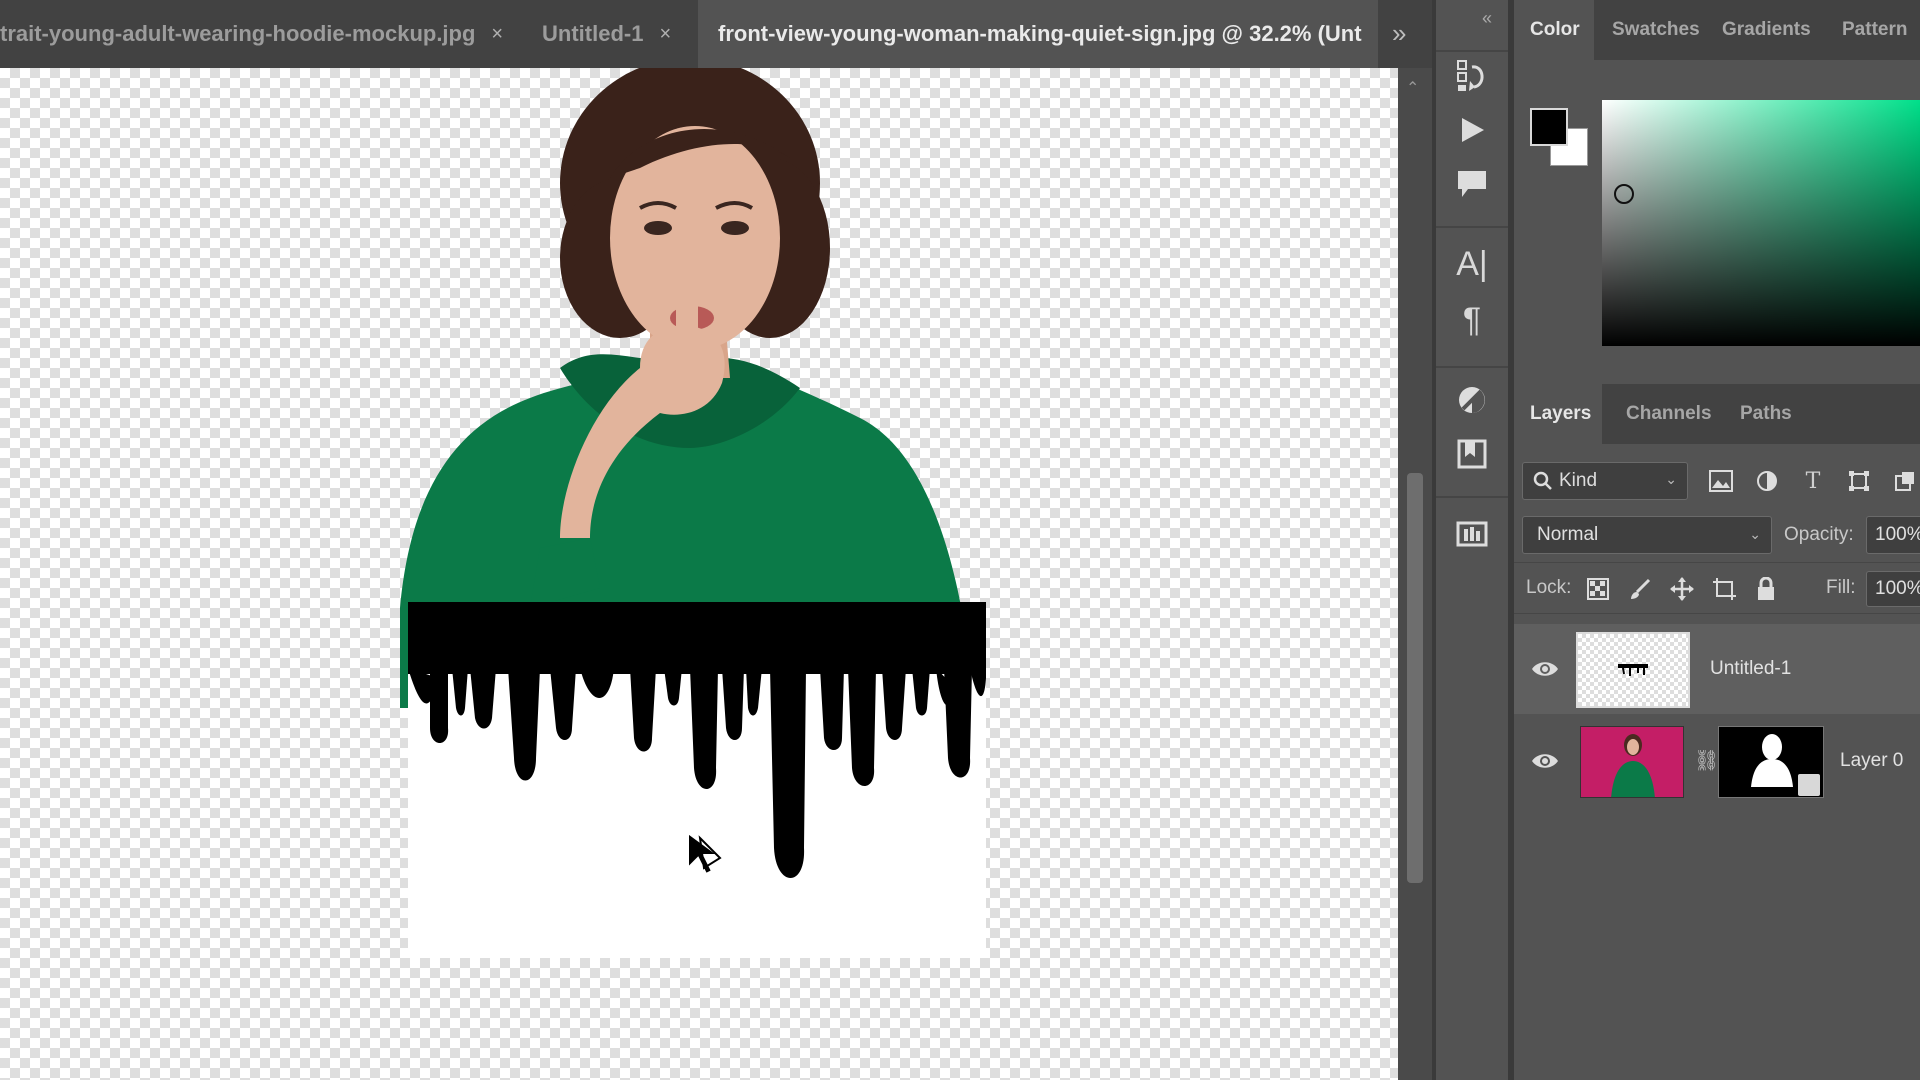 This screenshot has height=1080, width=1920. I want to click on collapse-panels-icon: «, so click(1487, 18).